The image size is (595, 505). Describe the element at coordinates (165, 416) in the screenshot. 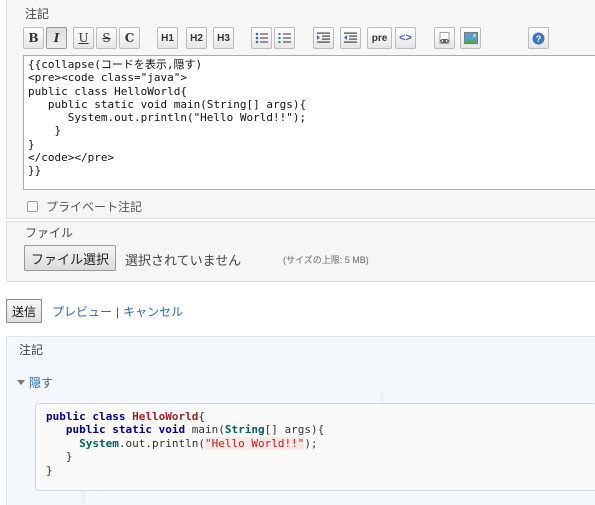

I see `code-token: HelloWorld` at that location.